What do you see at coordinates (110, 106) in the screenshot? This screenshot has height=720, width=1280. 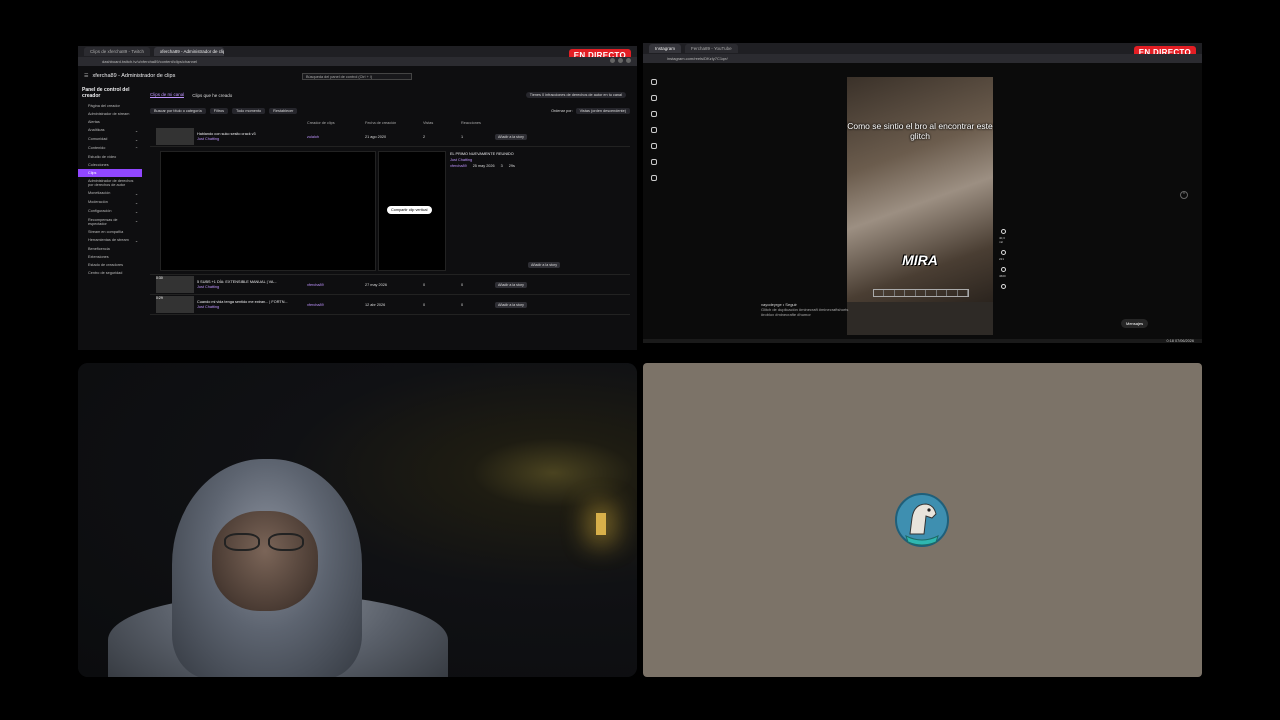 I see `sidebar-item: Página del creador` at bounding box center [110, 106].